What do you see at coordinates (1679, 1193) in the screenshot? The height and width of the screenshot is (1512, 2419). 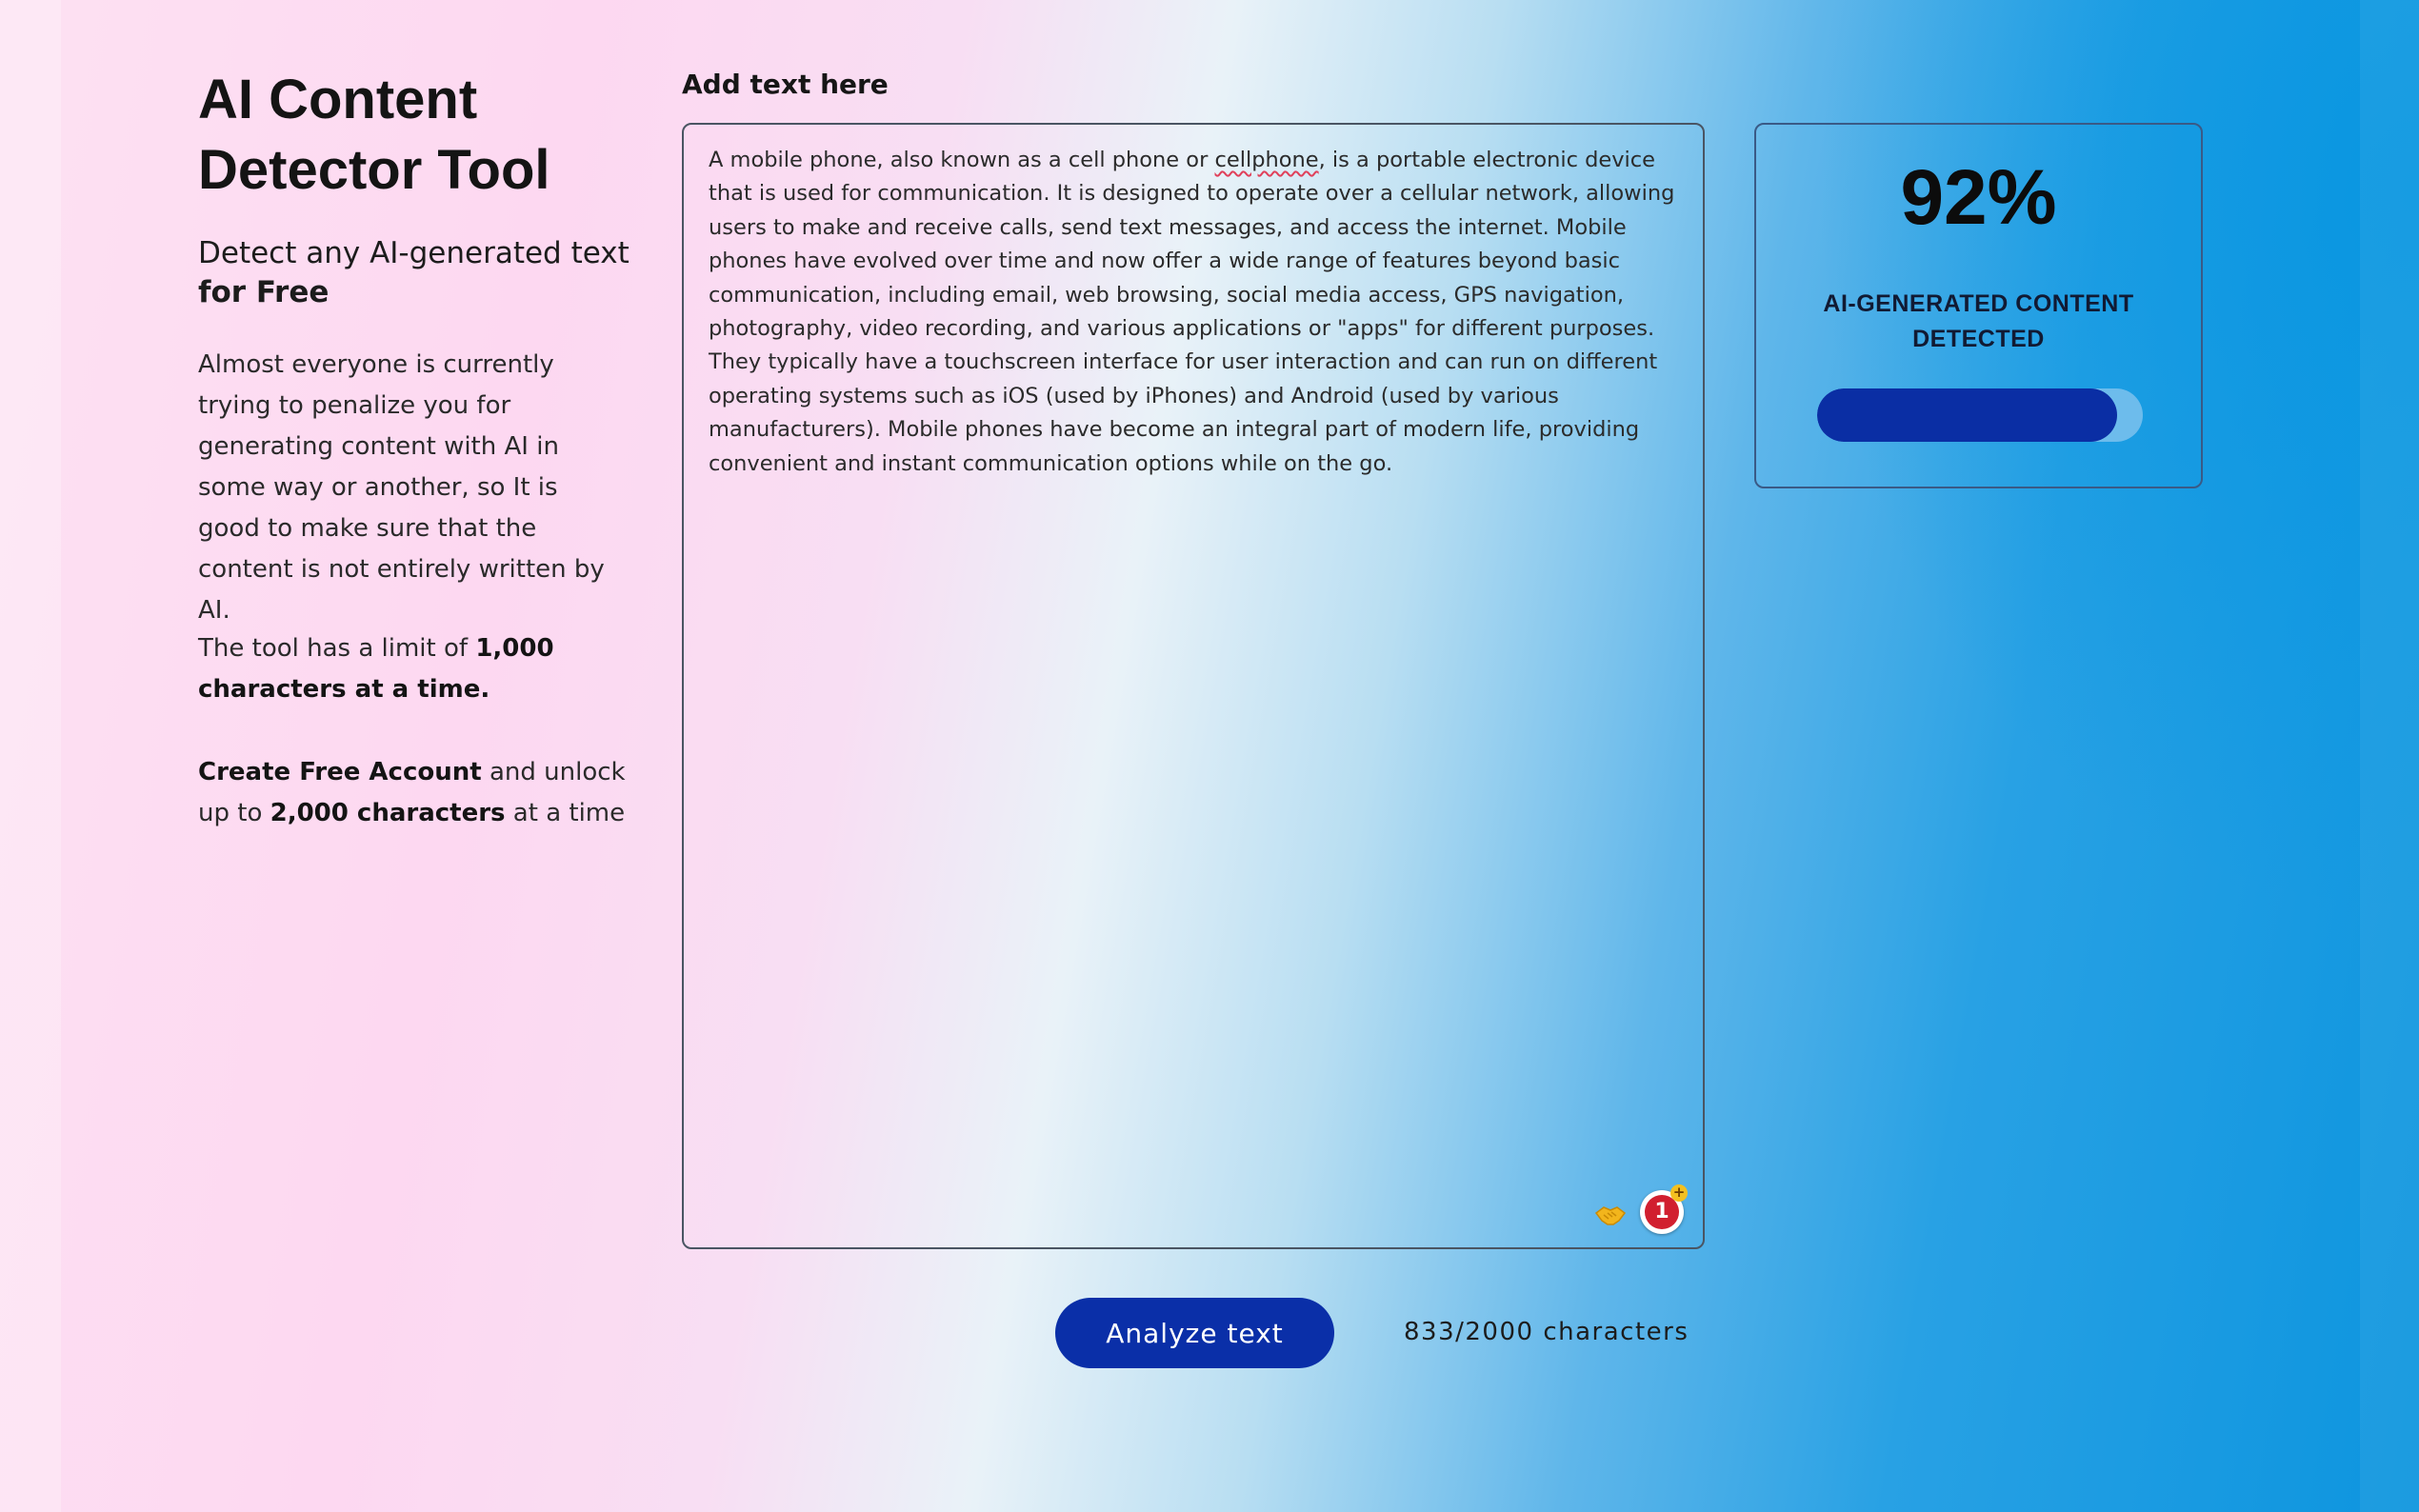 I see `plus-icon: +` at bounding box center [1679, 1193].